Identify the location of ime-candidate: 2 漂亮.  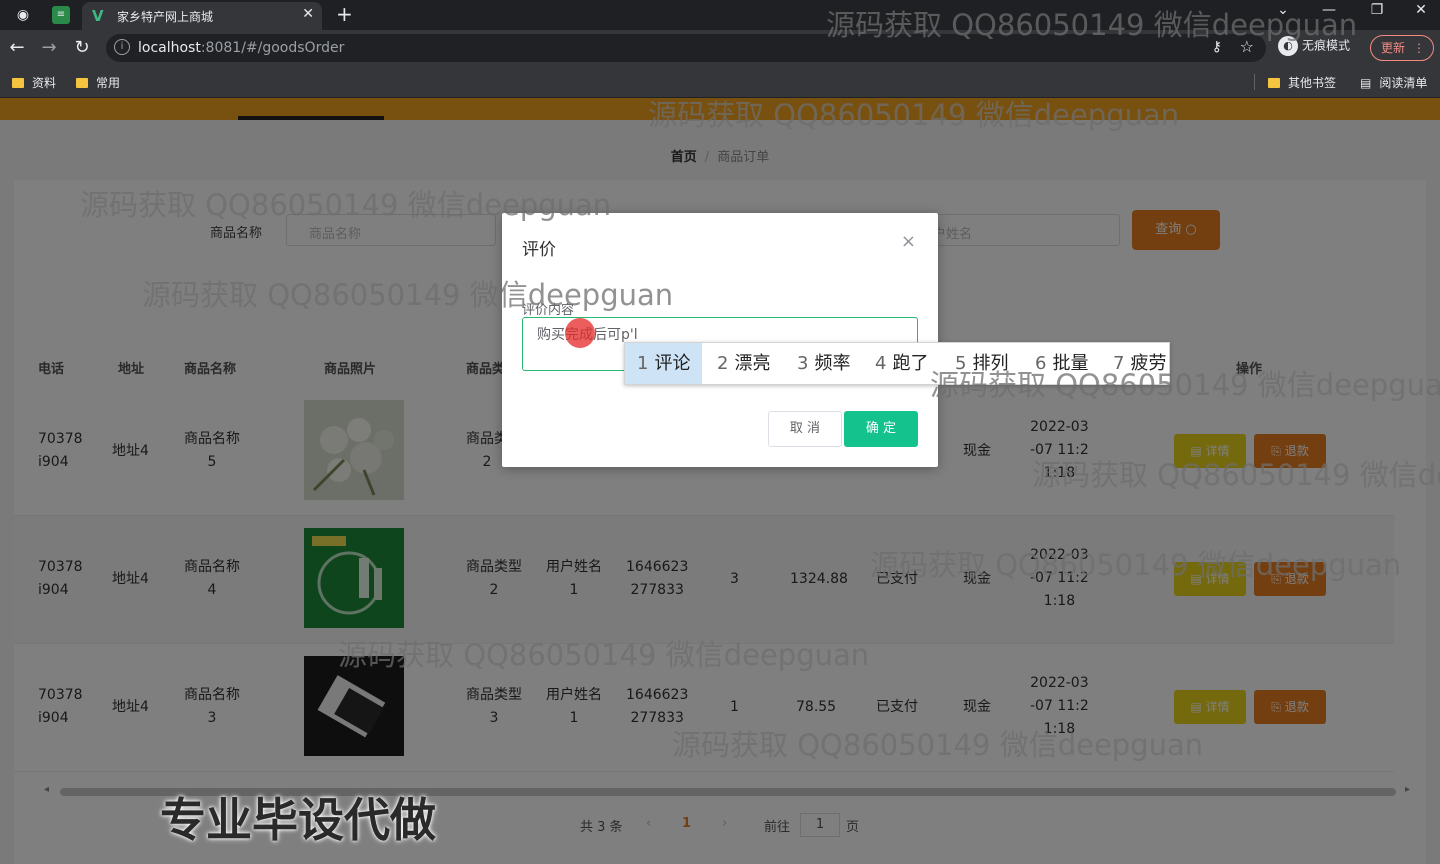
(743, 363).